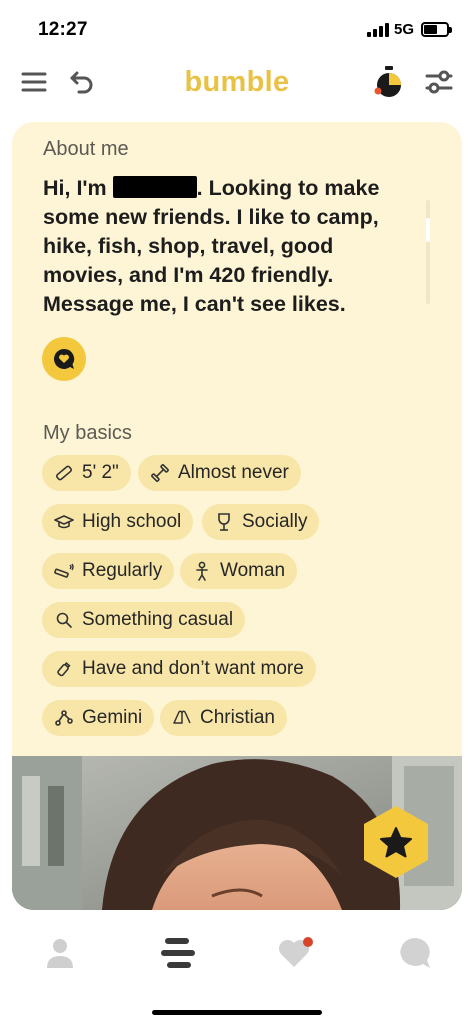 The height and width of the screenshot is (1025, 474). Describe the element at coordinates (436, 29) in the screenshot. I see `battery-icon` at that location.